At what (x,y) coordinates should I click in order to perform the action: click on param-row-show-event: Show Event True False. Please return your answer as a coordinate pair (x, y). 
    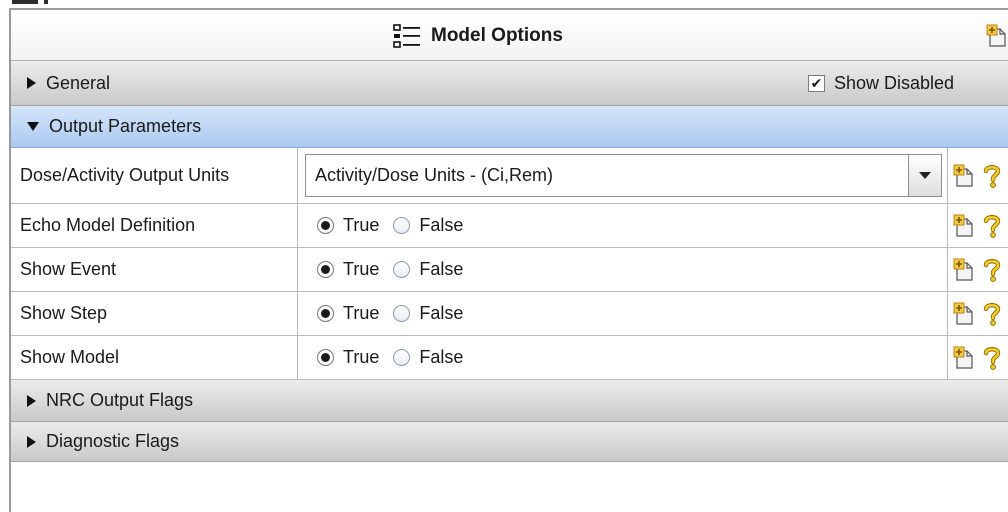
    Looking at the image, I should click on (509, 270).